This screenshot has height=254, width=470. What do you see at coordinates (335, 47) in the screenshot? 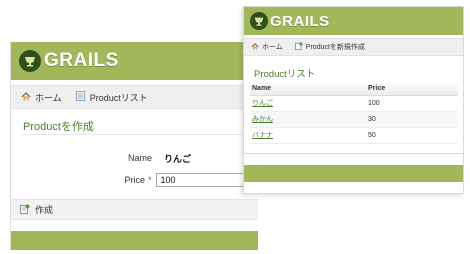
I see `nav-new-product-label: Productを新規作成` at bounding box center [335, 47].